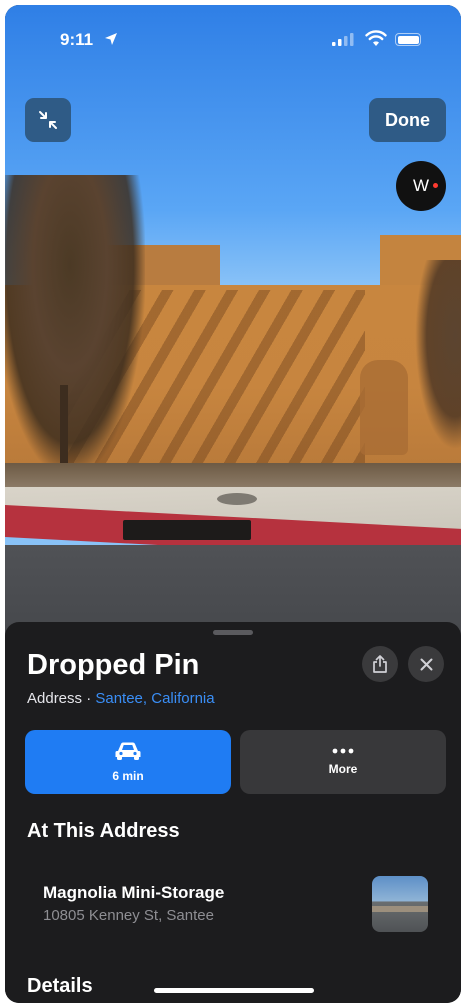 The width and height of the screenshot is (464, 1003). Describe the element at coordinates (113, 665) in the screenshot. I see `place-title: Dropped Pin` at that location.